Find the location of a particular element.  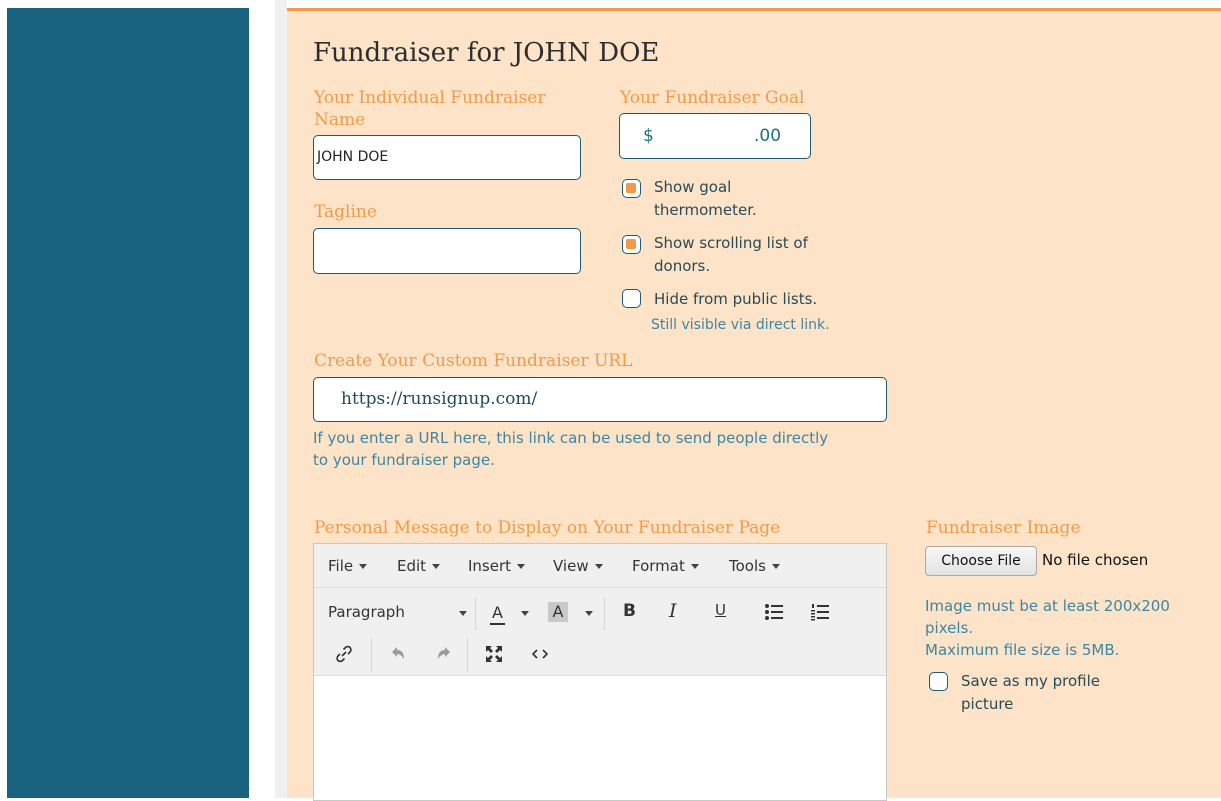

text-color-swatch is located at coordinates (497, 624).